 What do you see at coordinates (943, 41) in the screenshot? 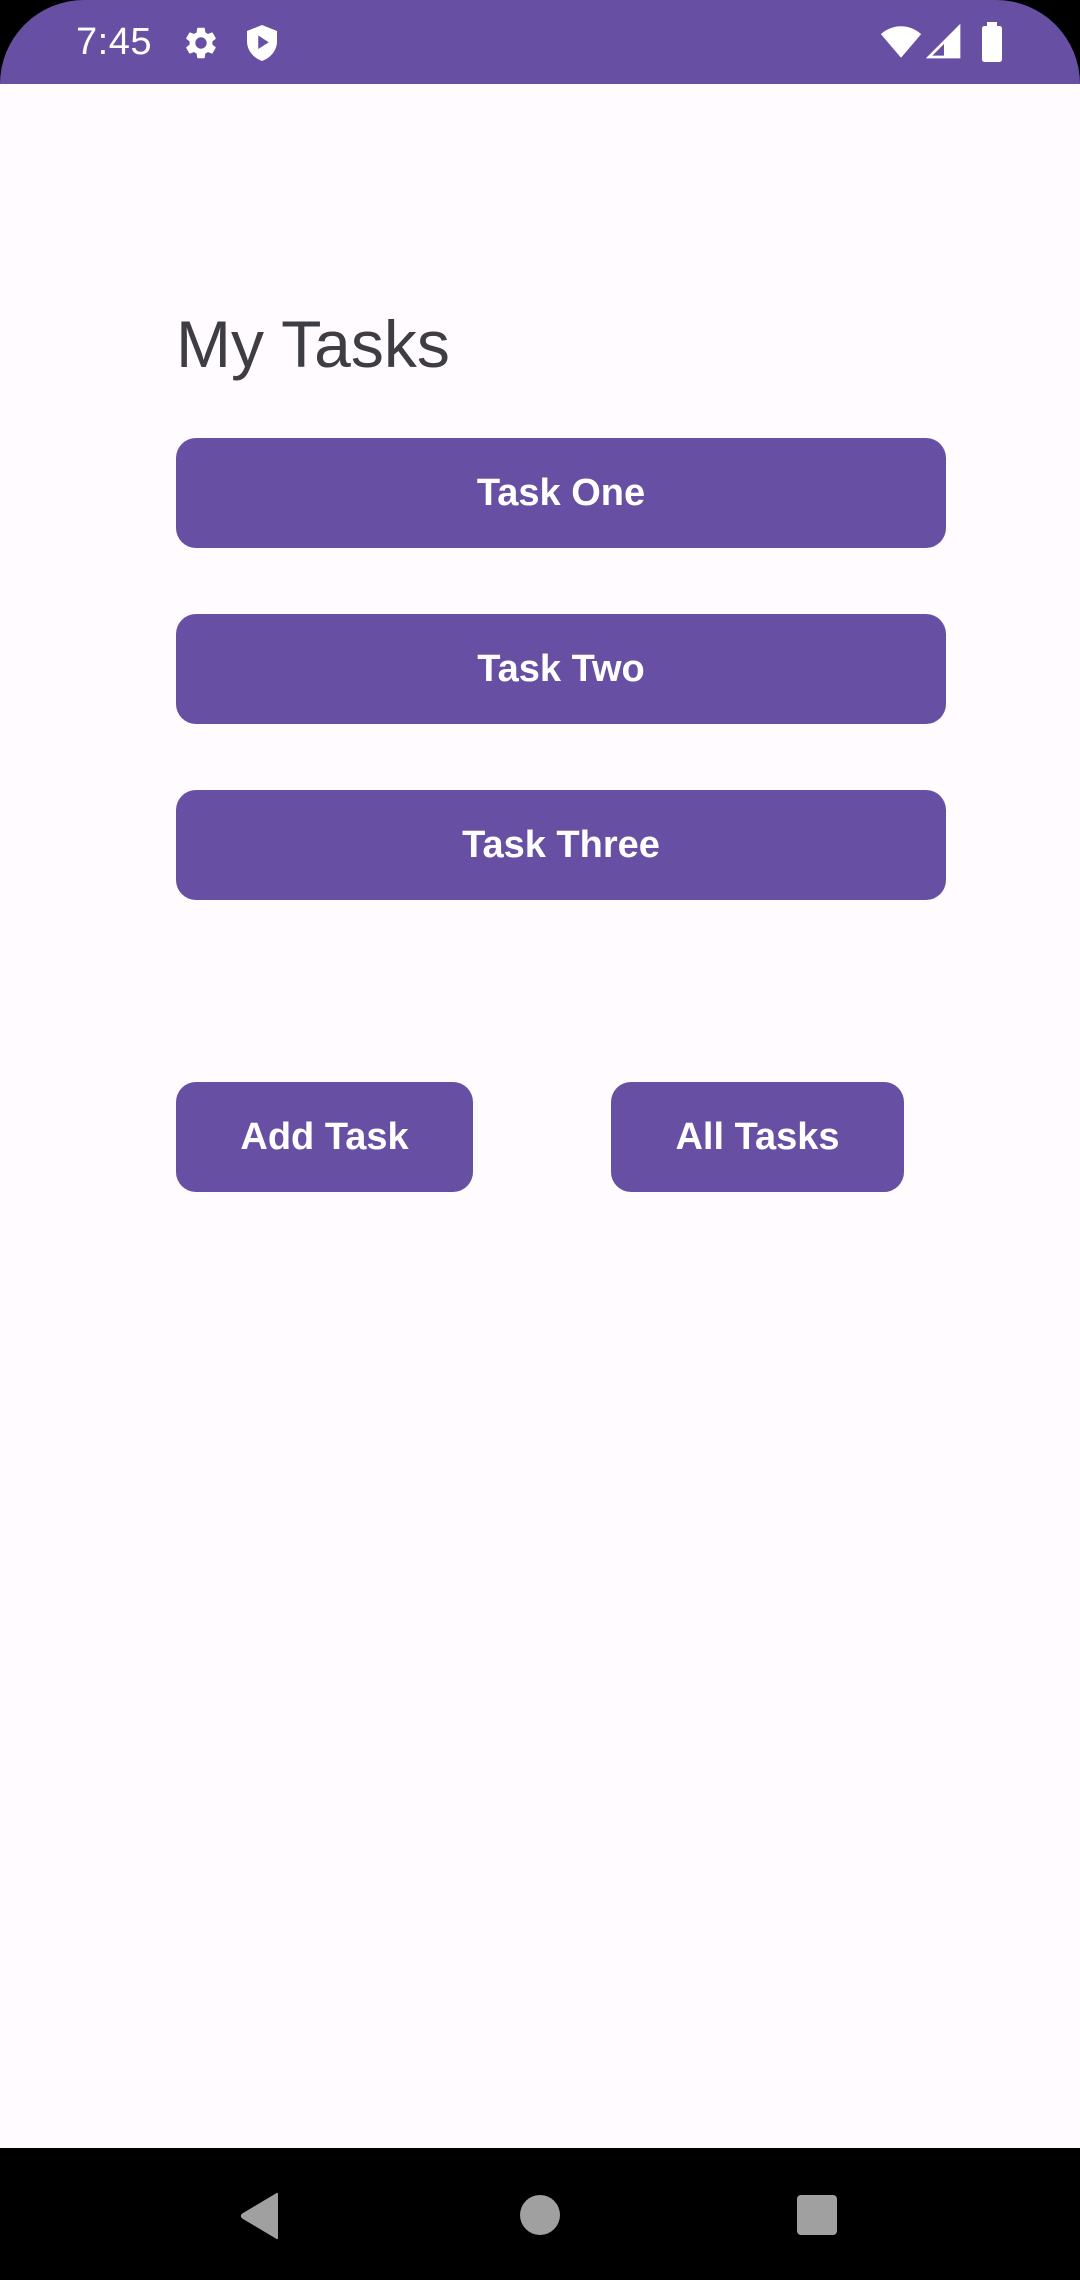
I see `cellular-signal-icon` at bounding box center [943, 41].